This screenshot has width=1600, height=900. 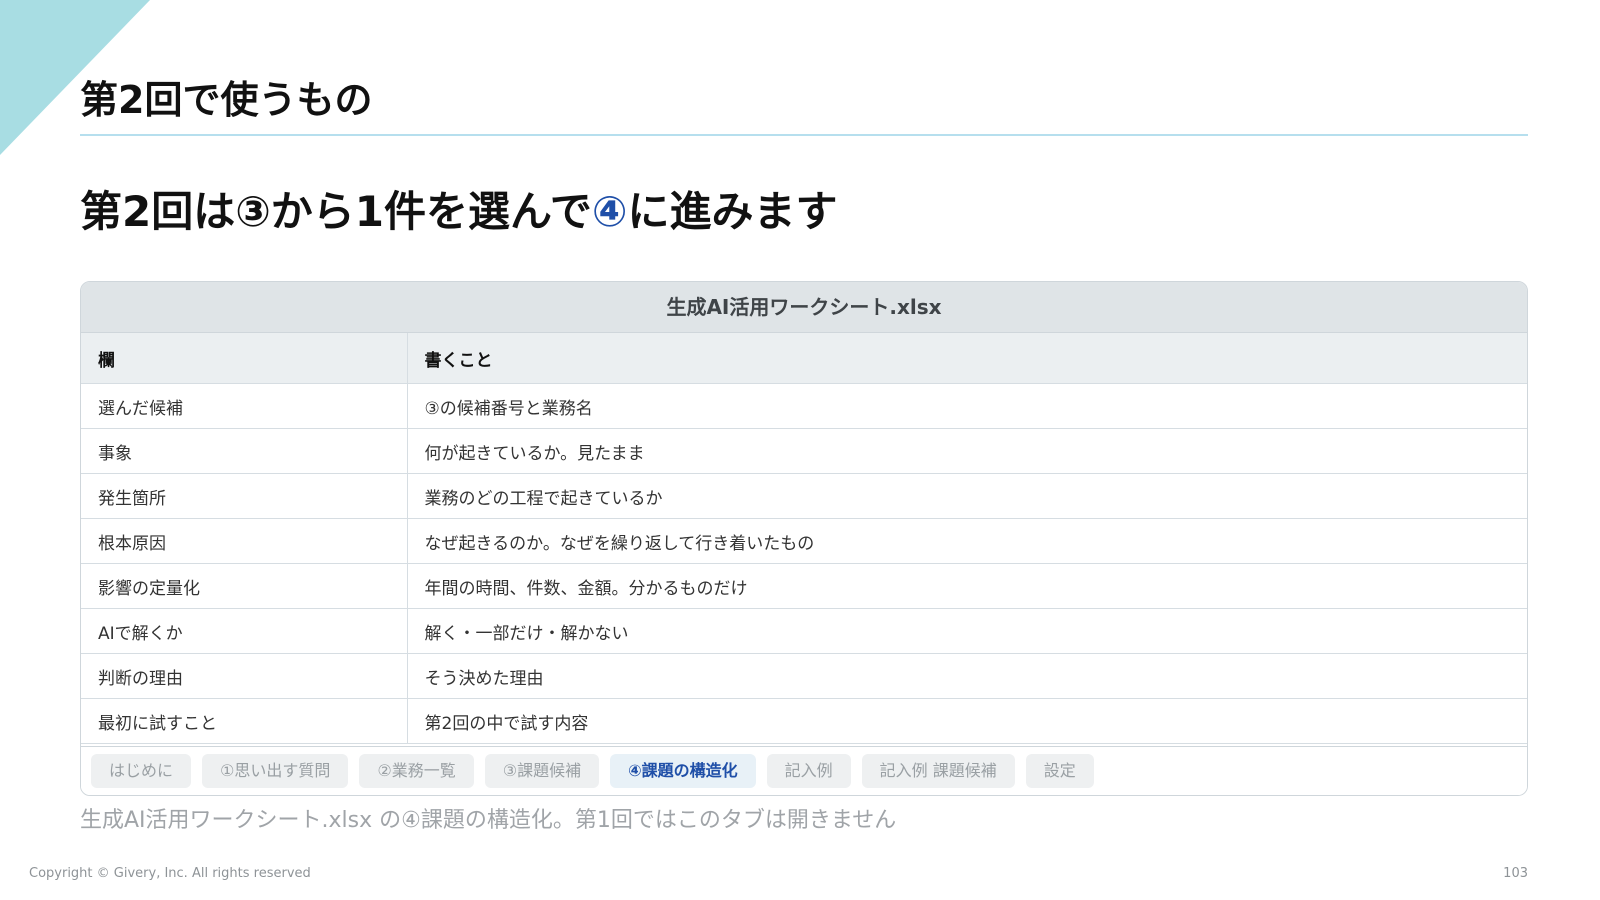 What do you see at coordinates (244, 676) in the screenshot?
I see `cell-field: 判断の理由` at bounding box center [244, 676].